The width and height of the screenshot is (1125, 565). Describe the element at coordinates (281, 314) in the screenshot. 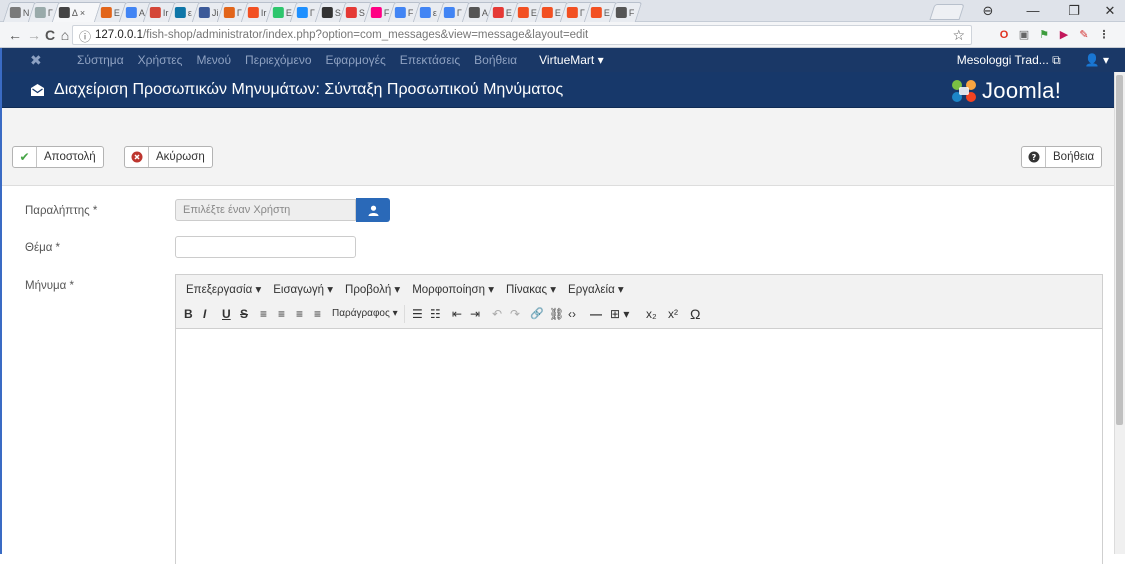

I see `align-center-icon: ≡` at that location.